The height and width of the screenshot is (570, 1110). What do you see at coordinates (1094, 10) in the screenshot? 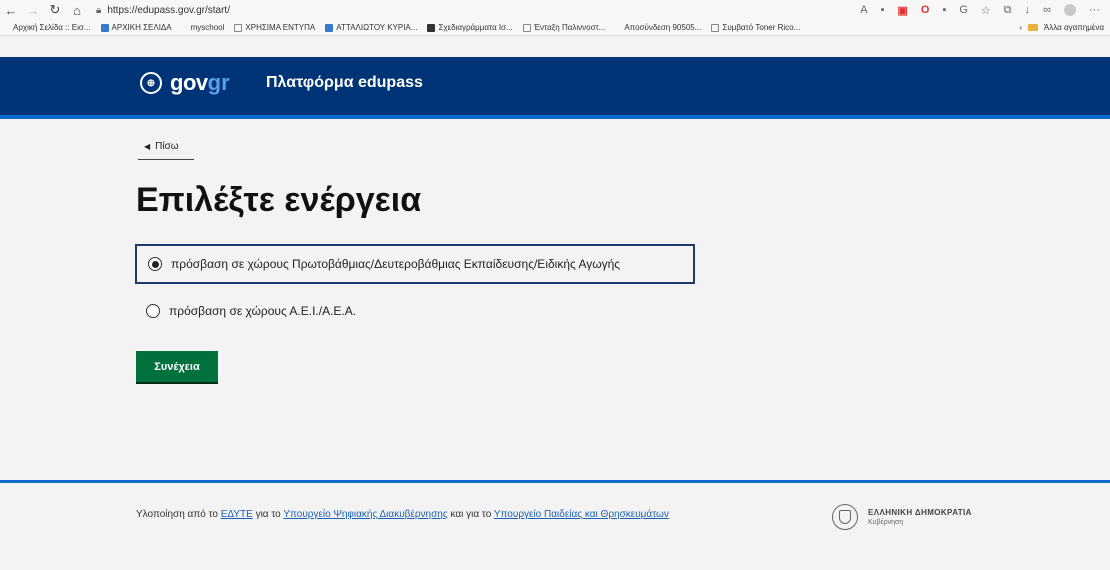
I see `more-menu-icon: ···` at bounding box center [1094, 10].